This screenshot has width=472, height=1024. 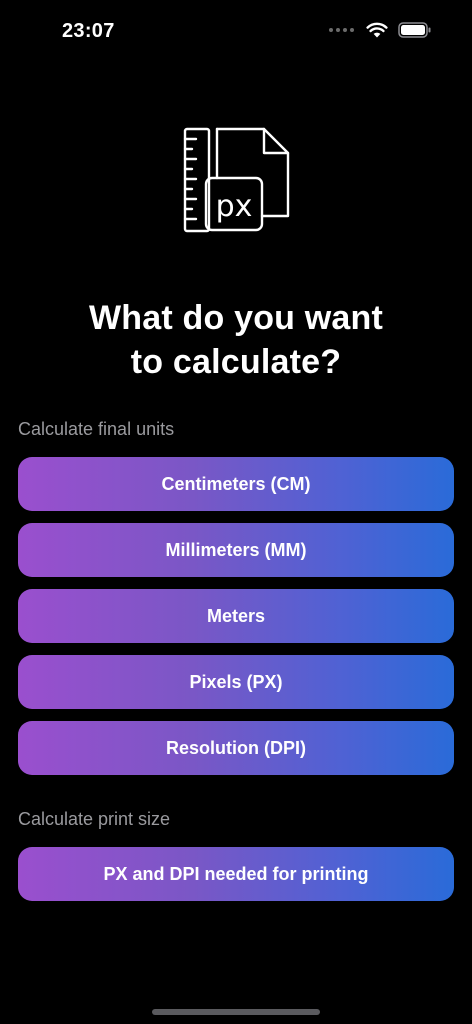 What do you see at coordinates (234, 206) in the screenshot?
I see `px-glyph: px` at bounding box center [234, 206].